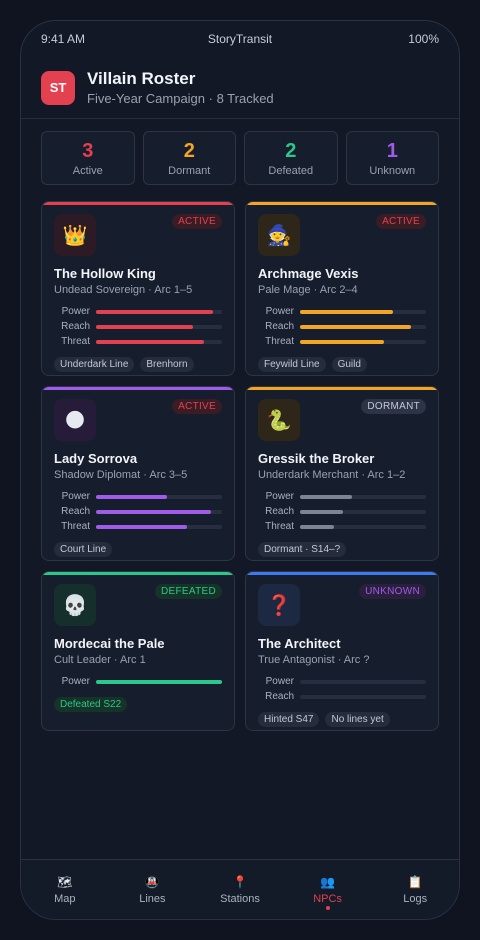  Describe the element at coordinates (357, 719) in the screenshot. I see `tag: No lines yet` at that location.